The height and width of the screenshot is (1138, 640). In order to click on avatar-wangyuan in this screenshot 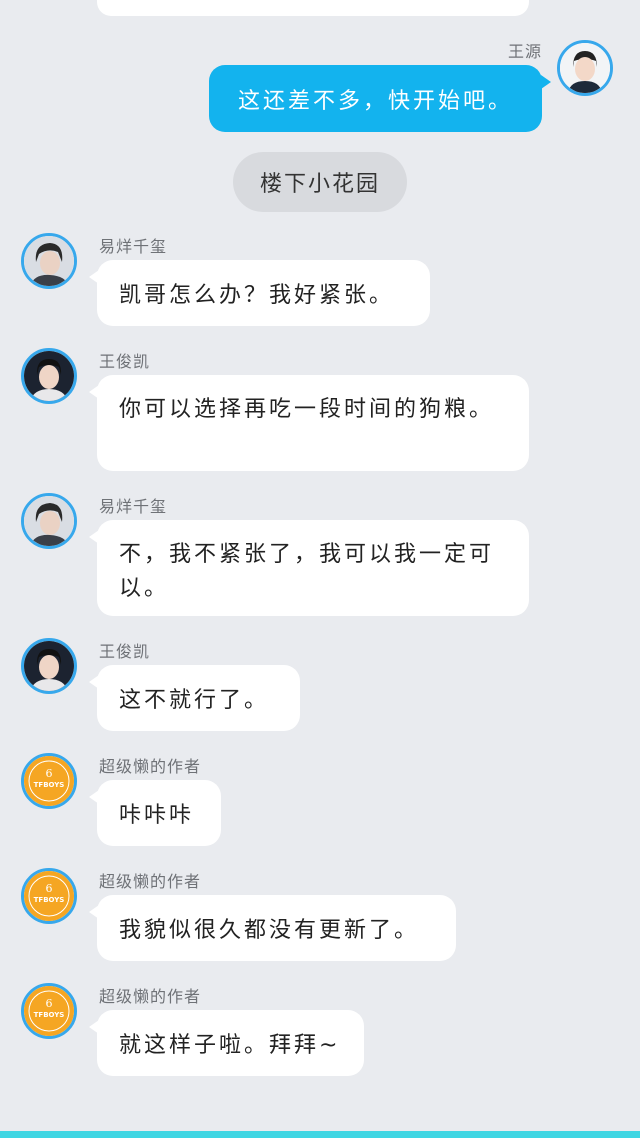, I will do `click(585, 68)`.